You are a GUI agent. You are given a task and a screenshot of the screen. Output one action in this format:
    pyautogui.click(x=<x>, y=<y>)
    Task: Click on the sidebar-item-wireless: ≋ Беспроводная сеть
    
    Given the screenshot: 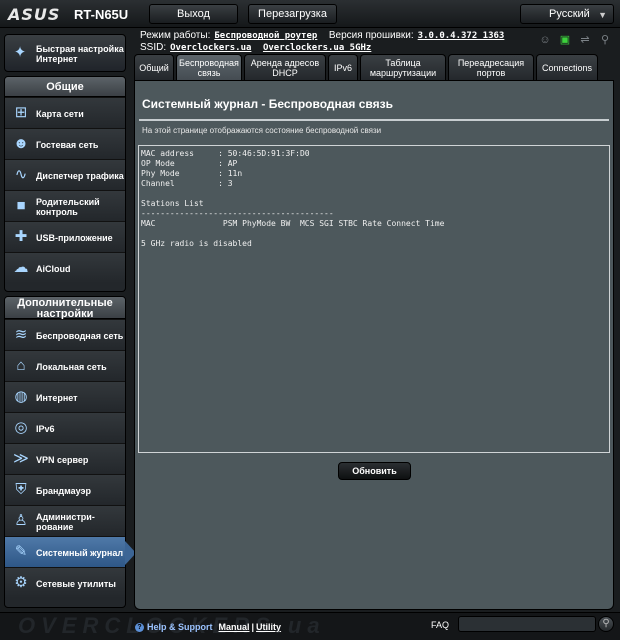 What is the action you would take?
    pyautogui.click(x=65, y=334)
    